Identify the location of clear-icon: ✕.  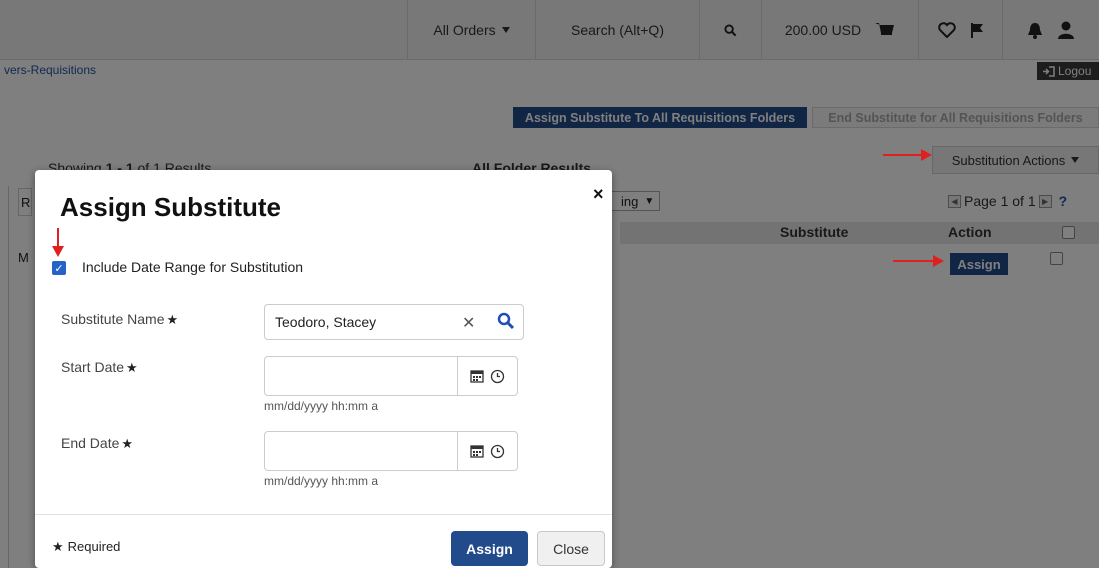
(468, 323).